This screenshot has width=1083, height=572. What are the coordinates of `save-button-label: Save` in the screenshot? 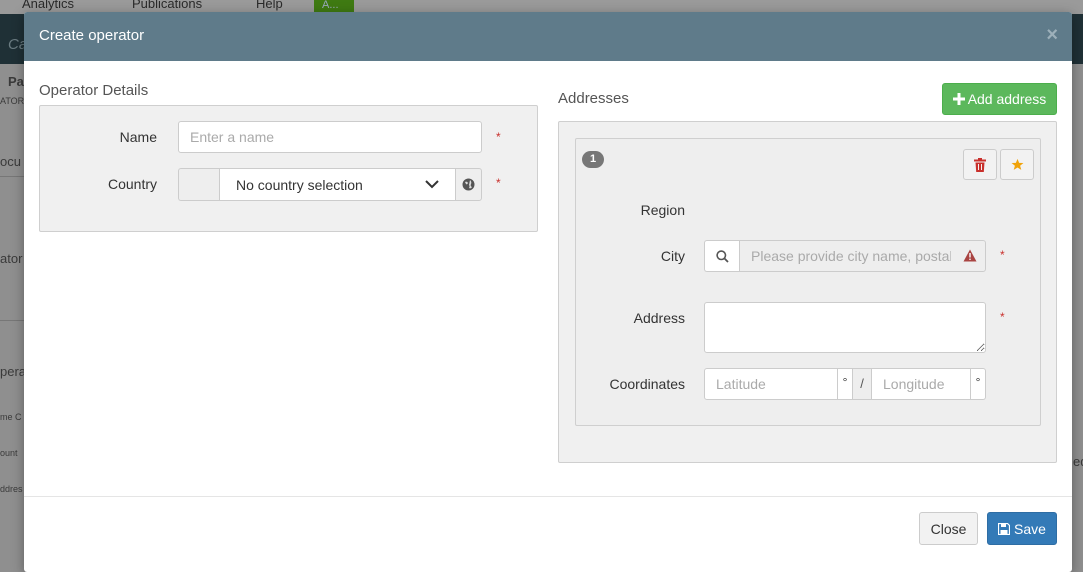 It's located at (1030, 528).